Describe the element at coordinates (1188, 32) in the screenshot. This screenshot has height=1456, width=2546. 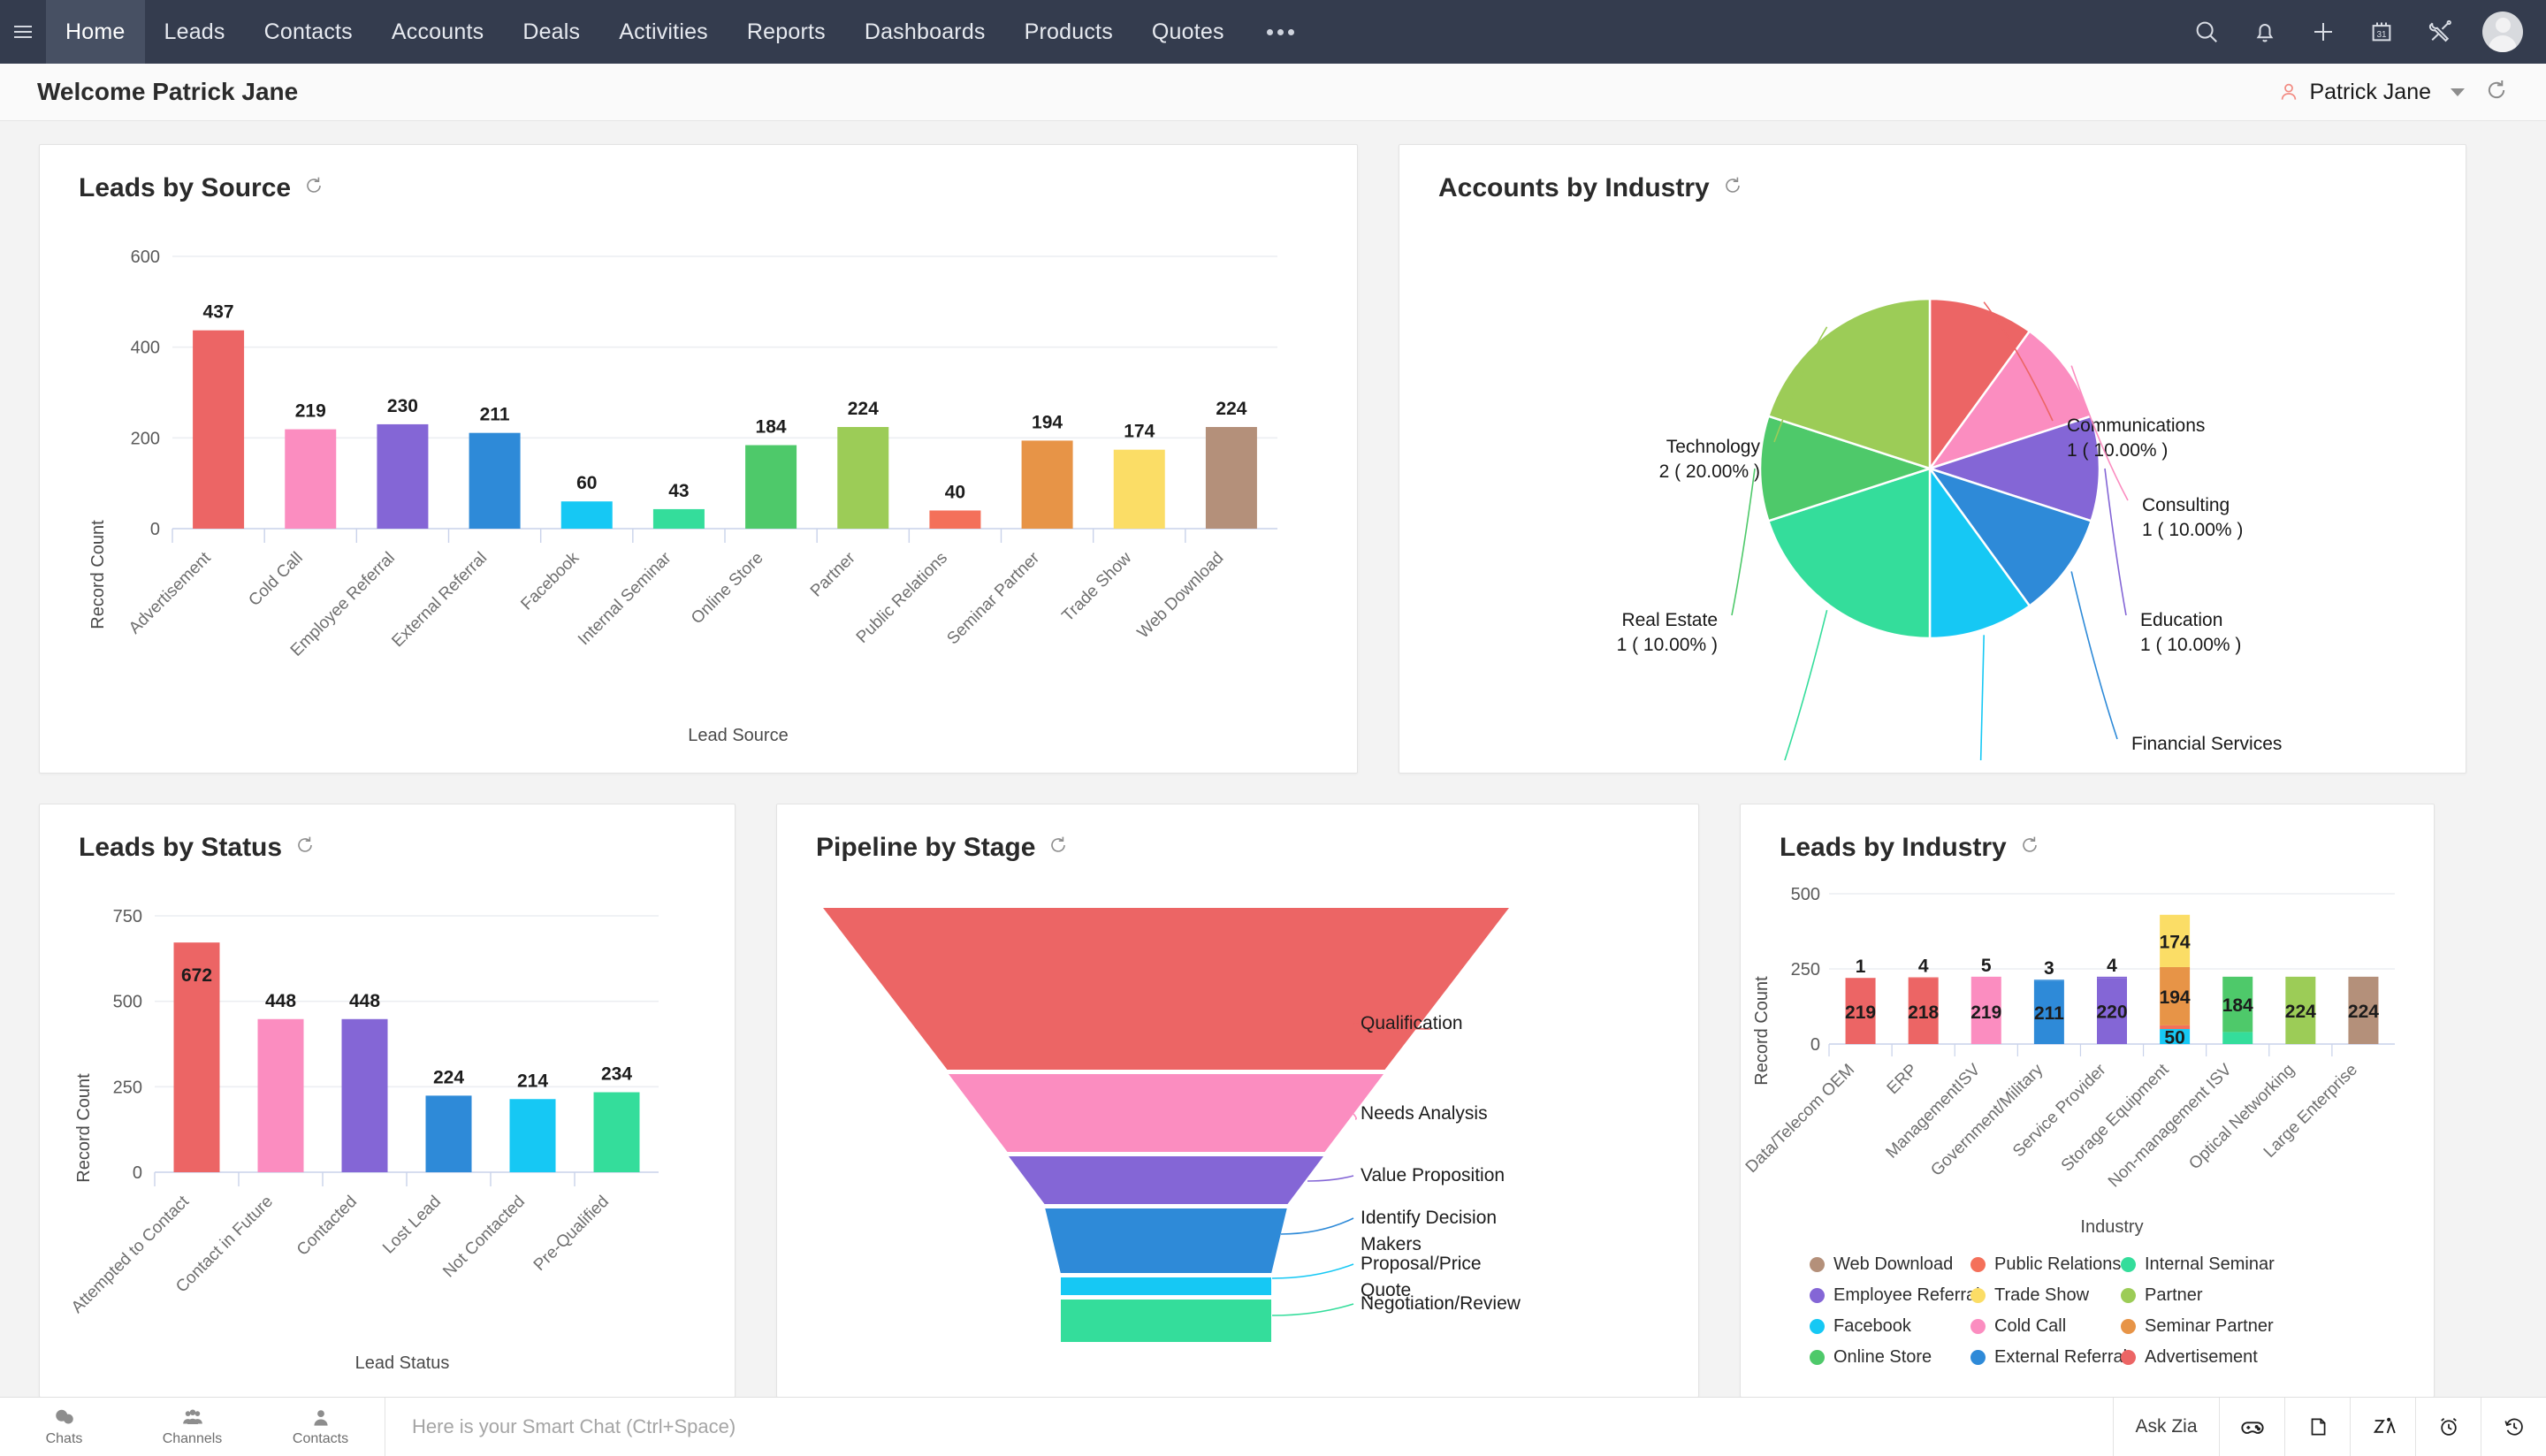
I see `nav-item-quotes: Quotes` at that location.